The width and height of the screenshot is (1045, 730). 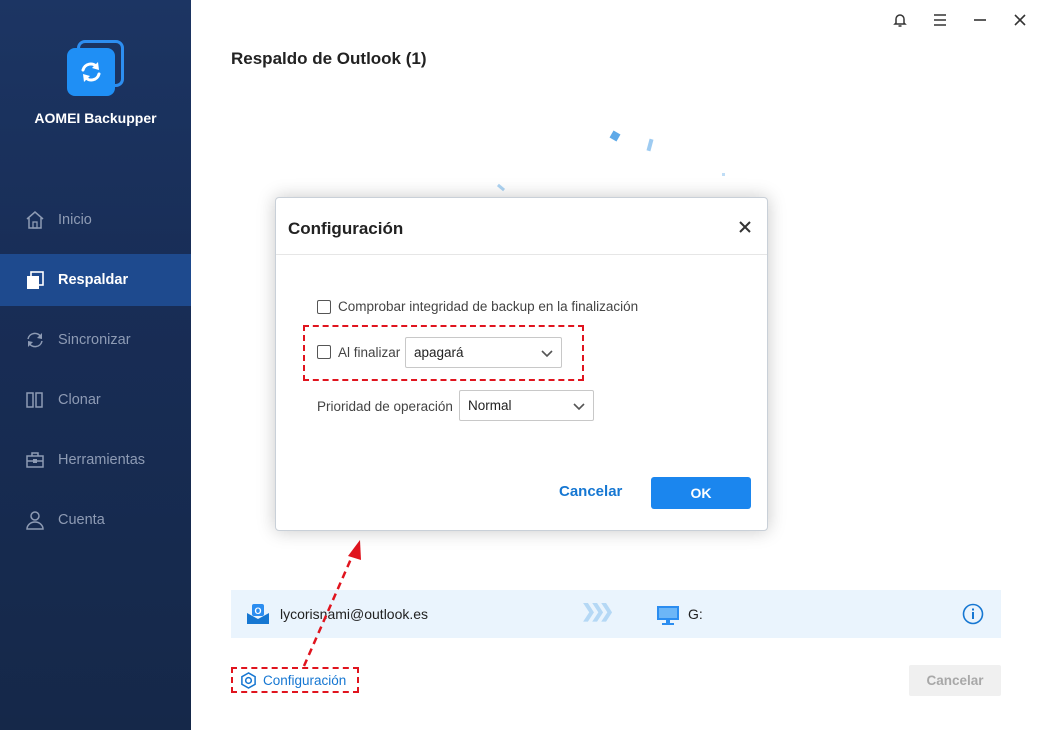 I want to click on sidebar-item-label: Respaldar, so click(x=93, y=280).